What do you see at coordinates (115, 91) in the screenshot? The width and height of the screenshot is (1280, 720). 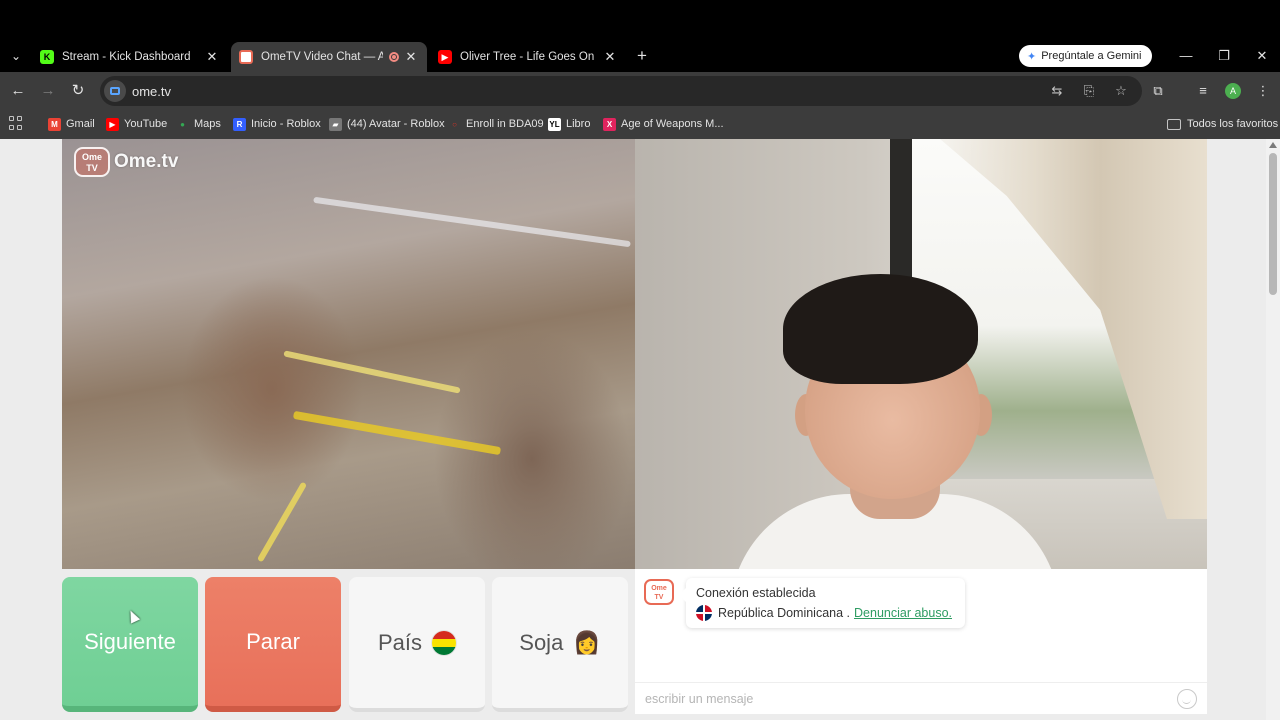 I see `site-info-icon` at bounding box center [115, 91].